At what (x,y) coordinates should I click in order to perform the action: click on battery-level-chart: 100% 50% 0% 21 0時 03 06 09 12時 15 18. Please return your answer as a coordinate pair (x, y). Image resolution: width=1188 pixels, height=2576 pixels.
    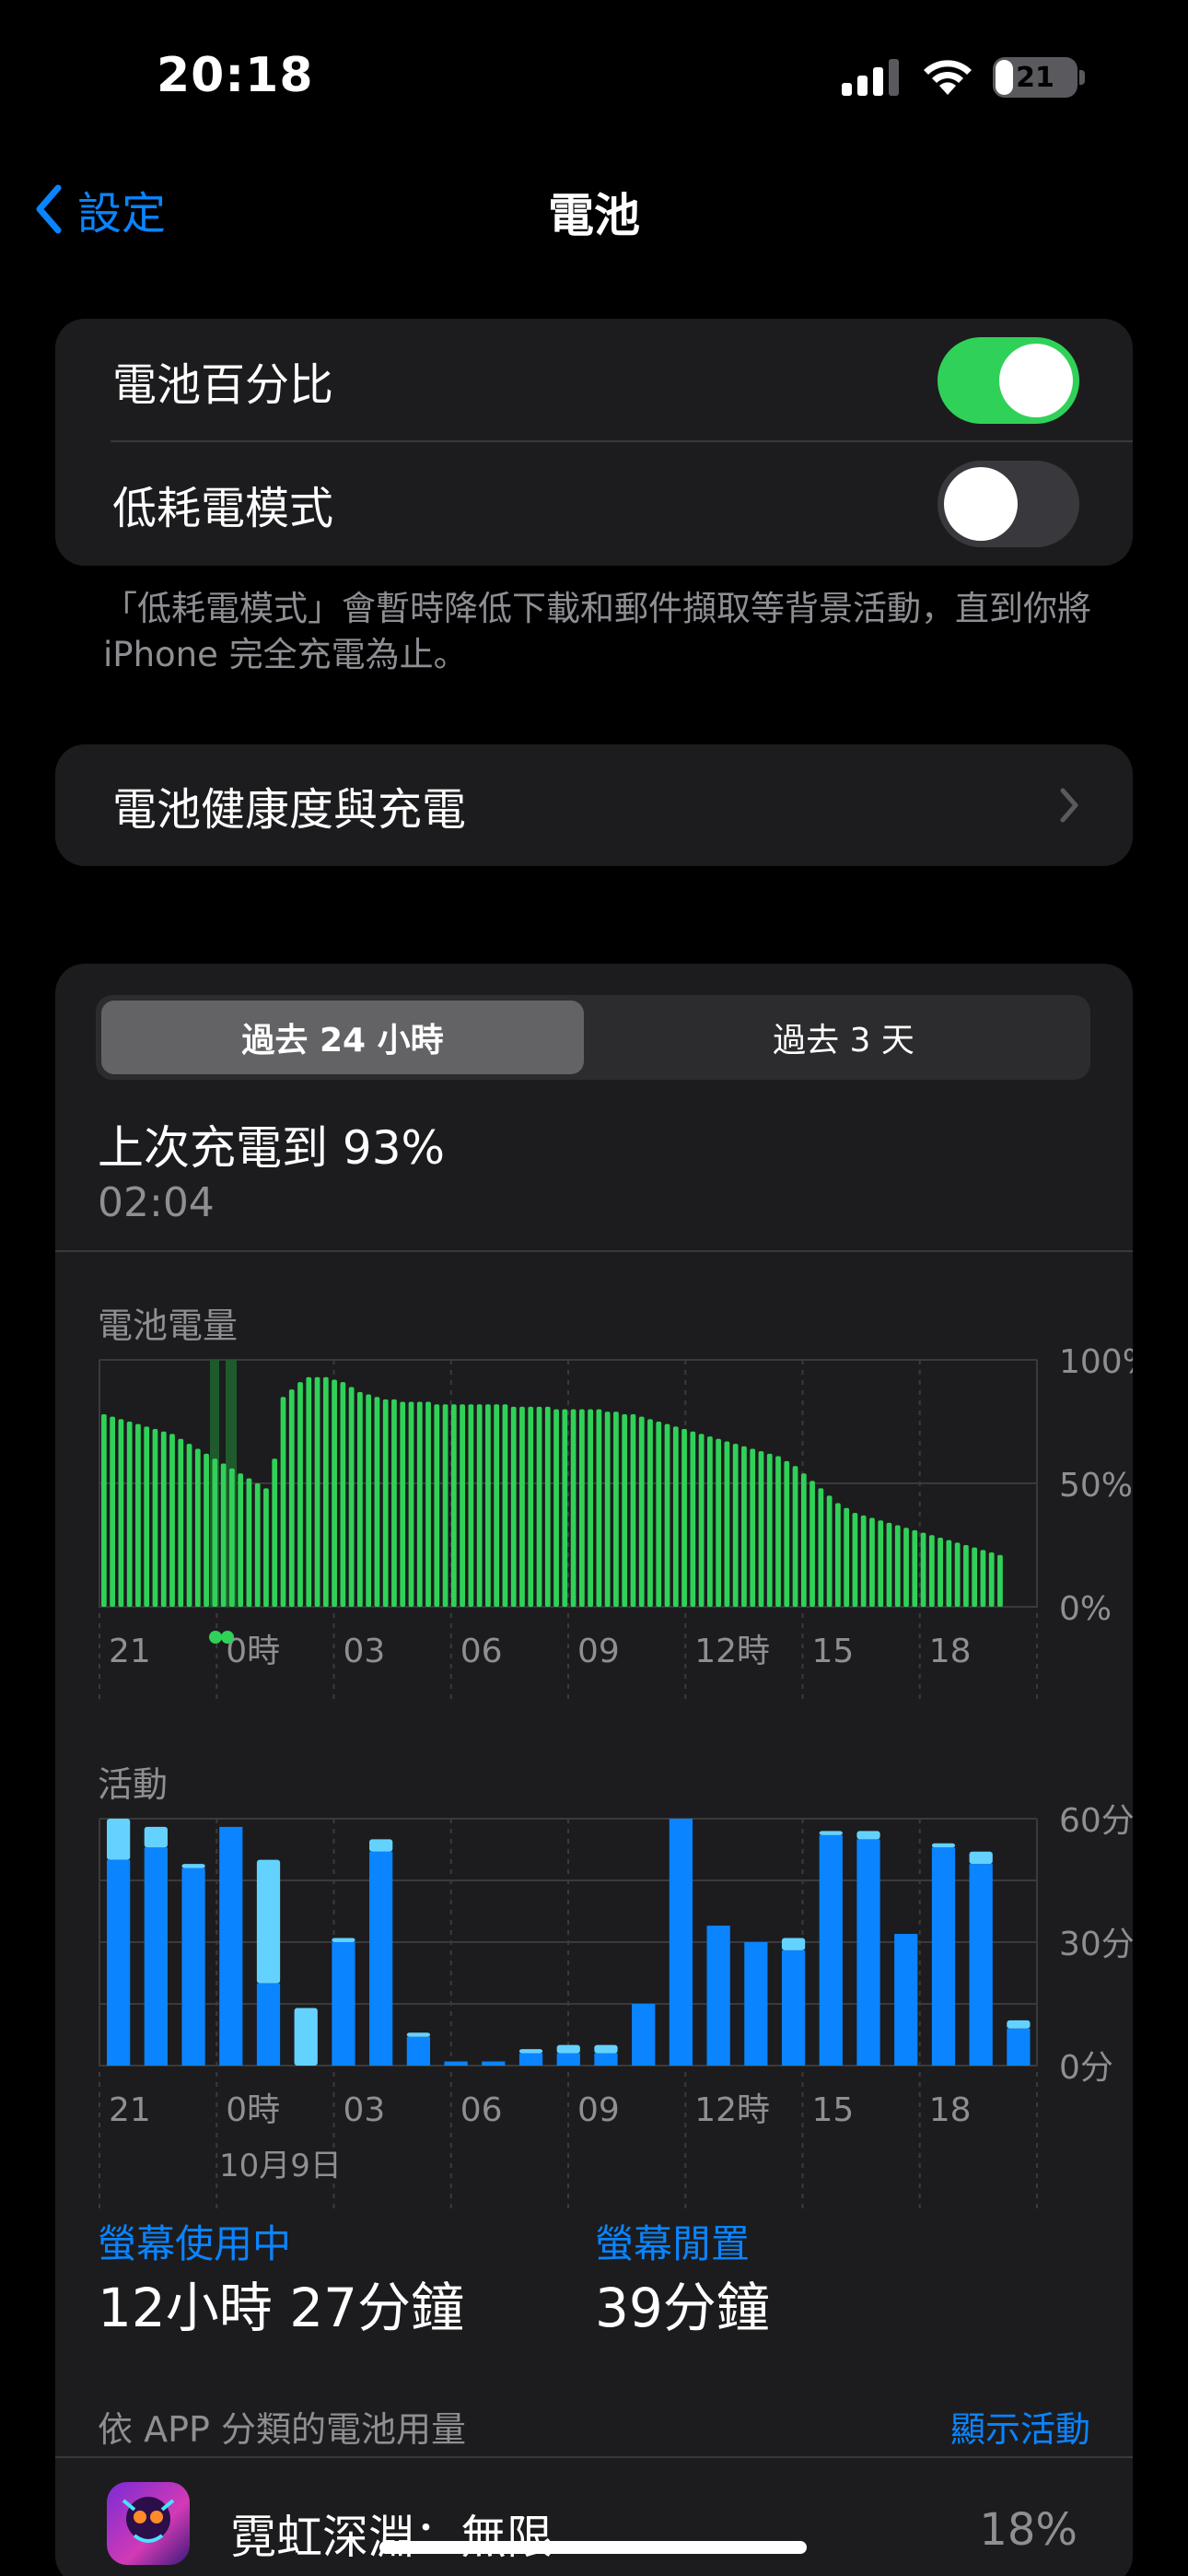
    Looking at the image, I should click on (594, 1533).